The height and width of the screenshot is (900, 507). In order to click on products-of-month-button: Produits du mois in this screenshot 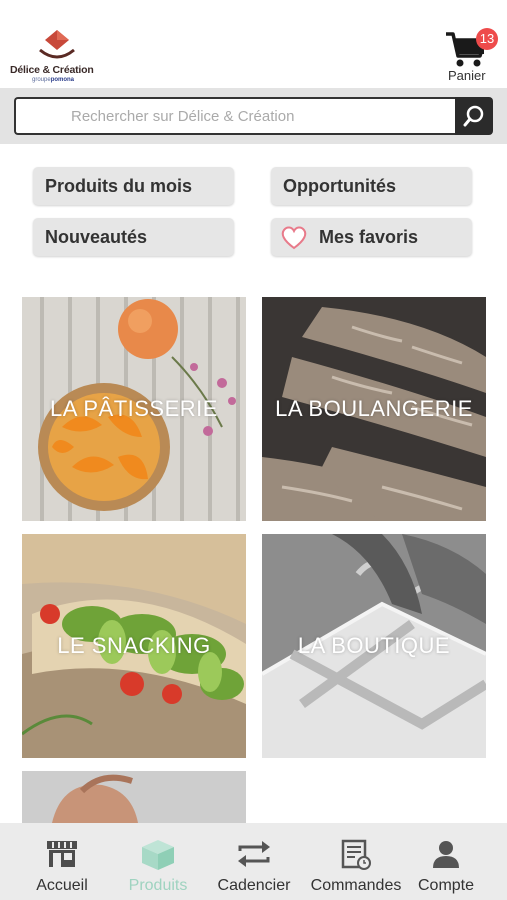, I will do `click(133, 186)`.